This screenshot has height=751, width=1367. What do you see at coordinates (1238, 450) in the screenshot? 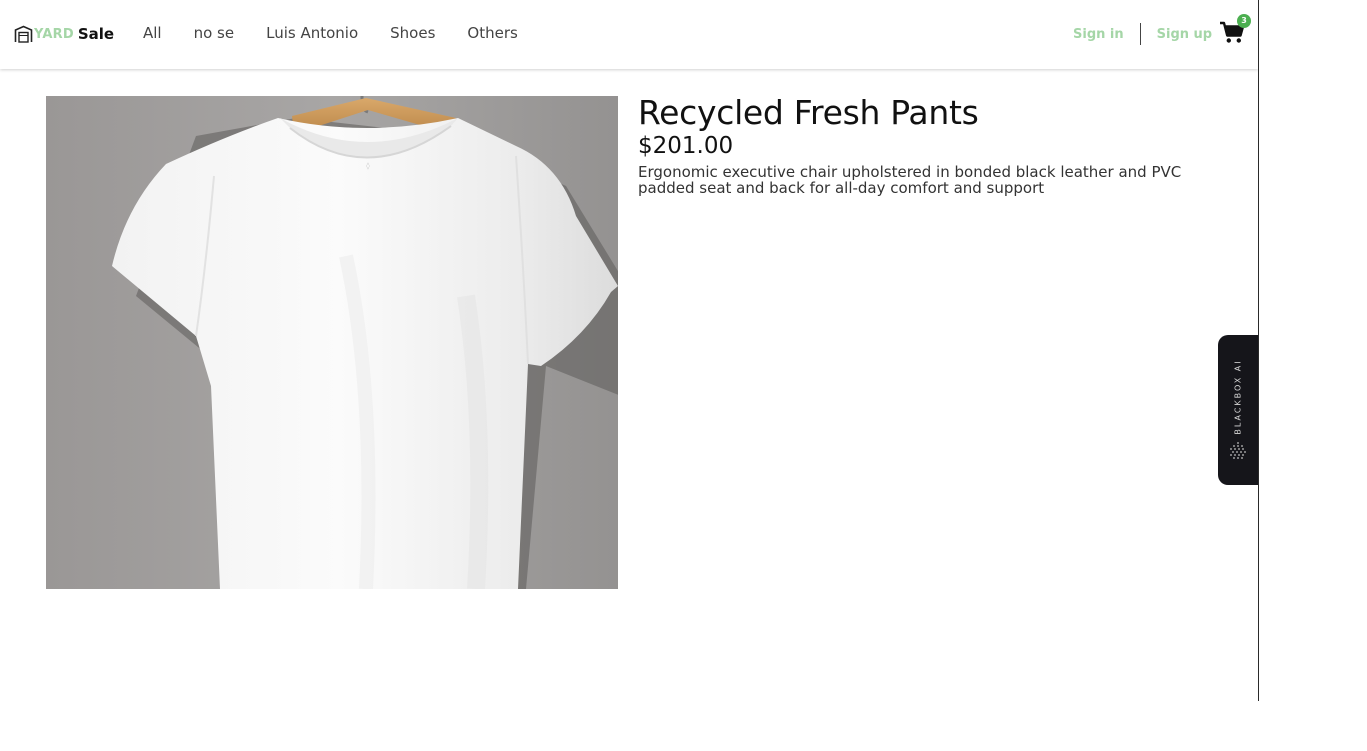
I see `blackbox-logo-icon` at bounding box center [1238, 450].